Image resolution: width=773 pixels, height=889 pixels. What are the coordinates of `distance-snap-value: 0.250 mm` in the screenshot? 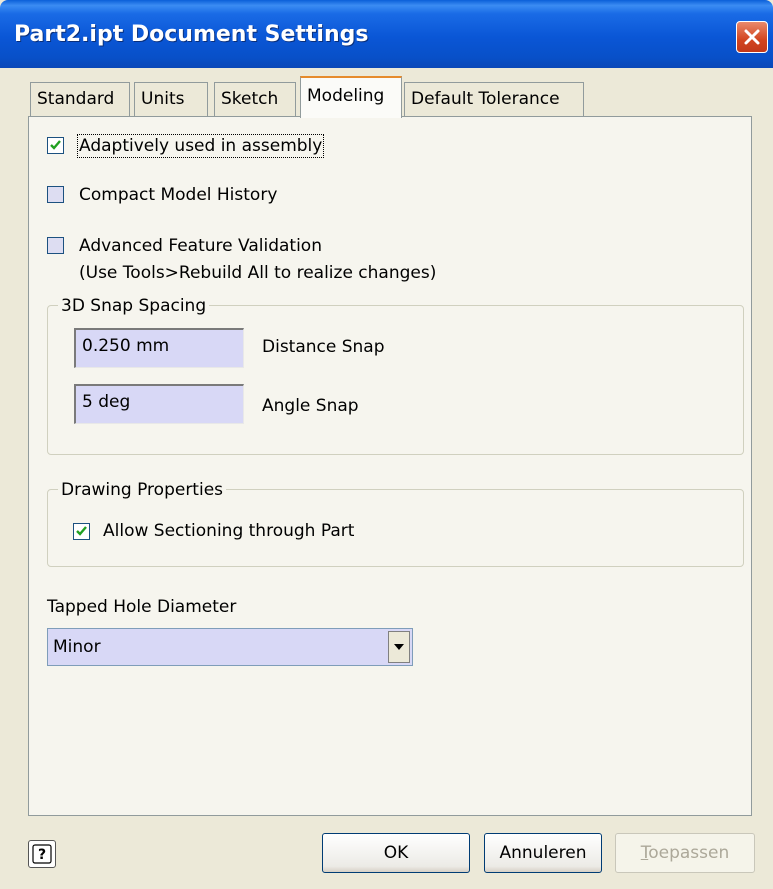 It's located at (126, 346).